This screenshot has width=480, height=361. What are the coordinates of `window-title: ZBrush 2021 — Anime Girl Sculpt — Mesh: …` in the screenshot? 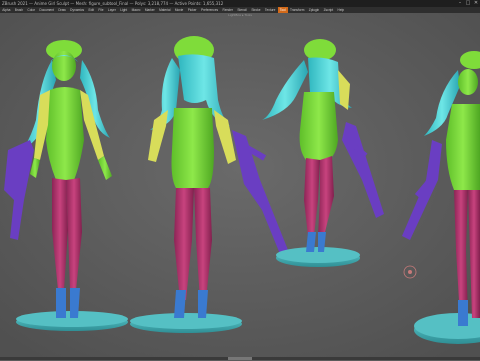 It's located at (113, 3).